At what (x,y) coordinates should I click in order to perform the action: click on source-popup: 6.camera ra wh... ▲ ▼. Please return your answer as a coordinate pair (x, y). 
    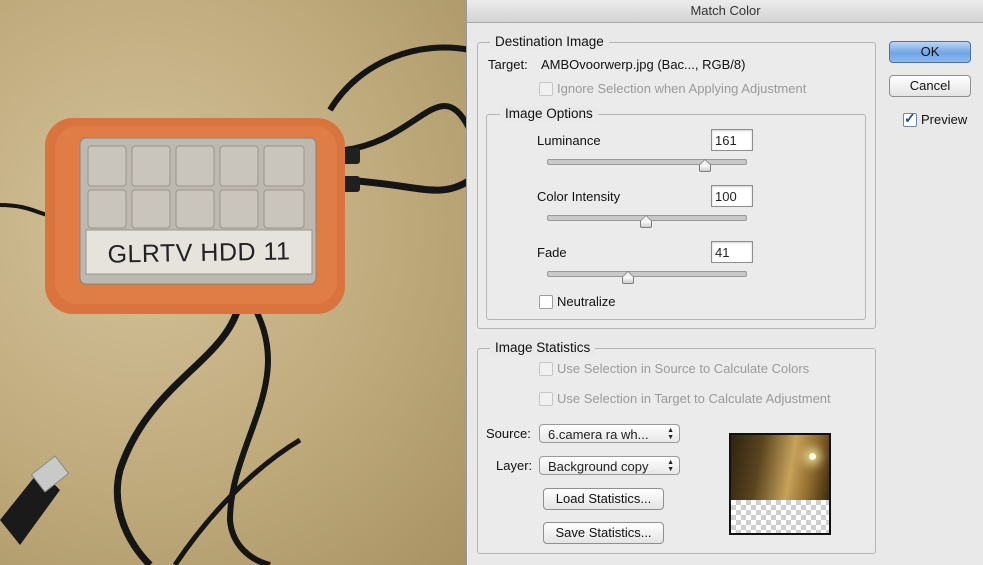
    Looking at the image, I should click on (609, 433).